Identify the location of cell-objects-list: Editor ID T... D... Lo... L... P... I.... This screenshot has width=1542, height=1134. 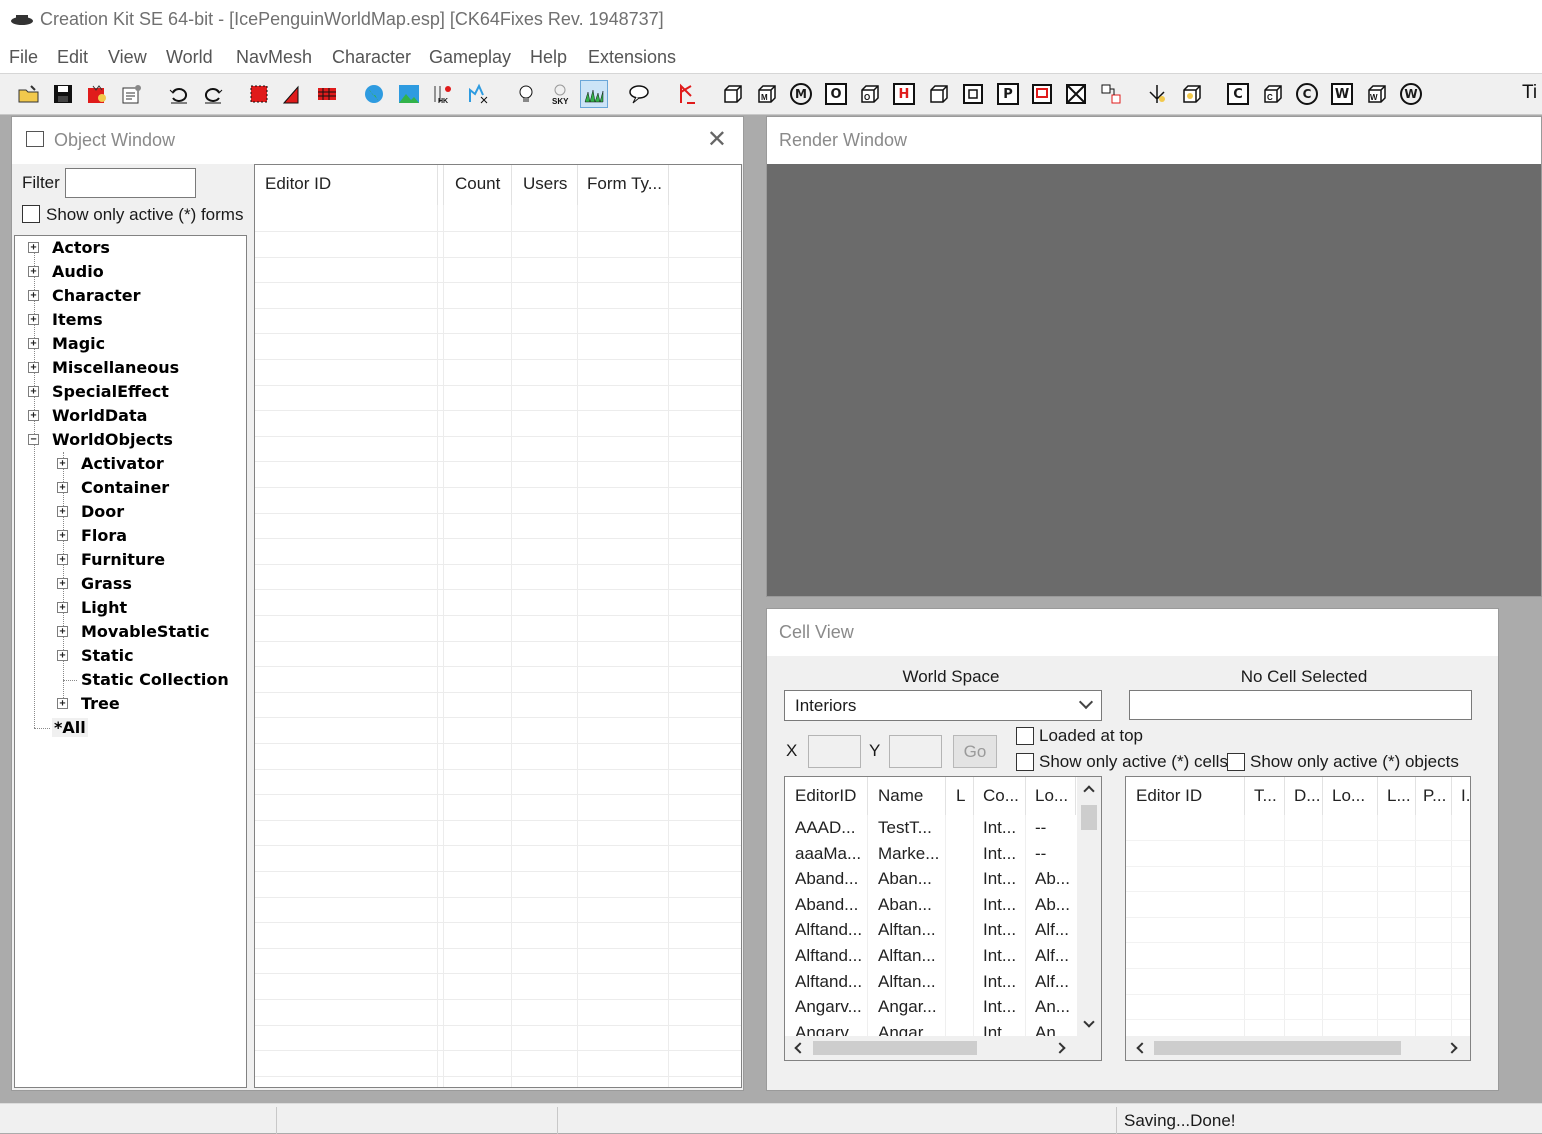
(1298, 918).